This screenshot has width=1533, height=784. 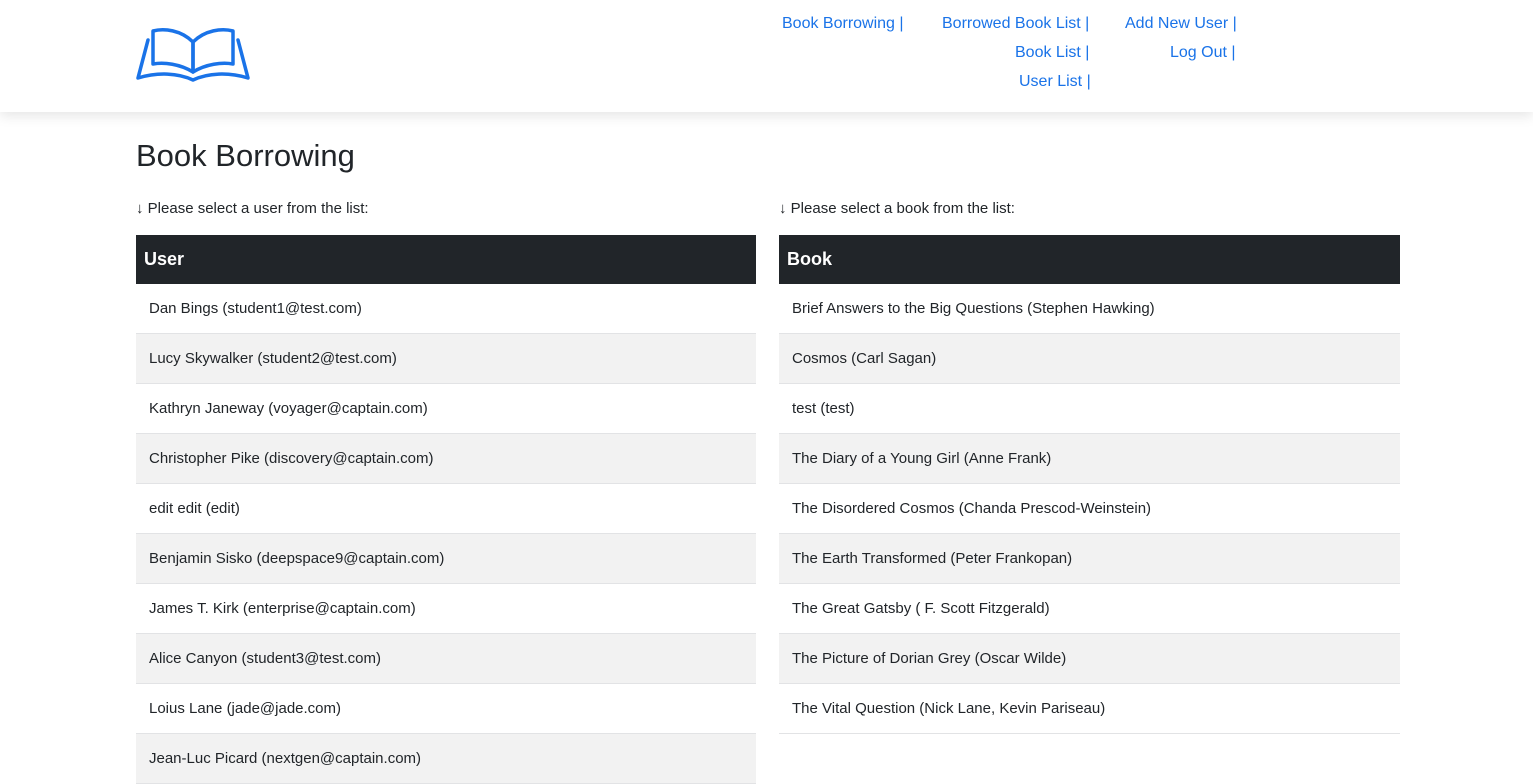 I want to click on user-row: edit edit (edit), so click(x=446, y=509).